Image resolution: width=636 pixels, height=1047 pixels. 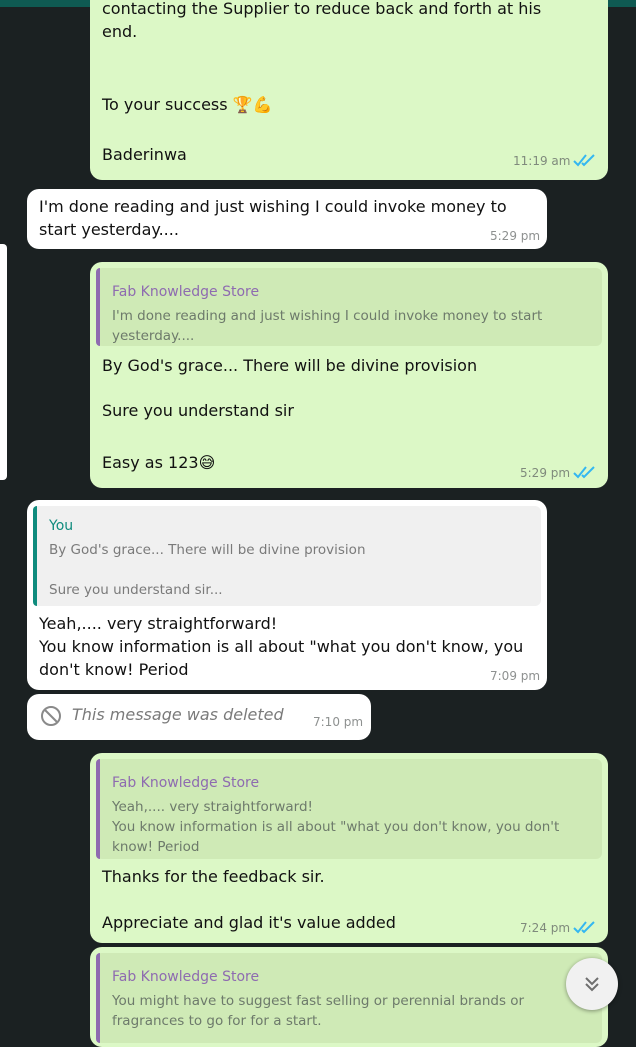 What do you see at coordinates (212, 807) in the screenshot?
I see `quote-line: Yeah,.... very straightforward!` at bounding box center [212, 807].